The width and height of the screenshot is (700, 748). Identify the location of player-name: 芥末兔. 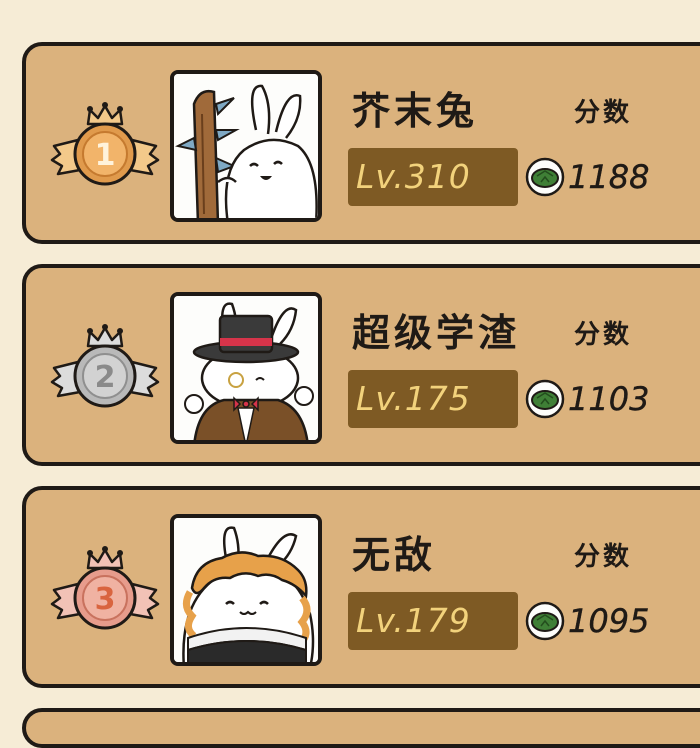
(415, 111).